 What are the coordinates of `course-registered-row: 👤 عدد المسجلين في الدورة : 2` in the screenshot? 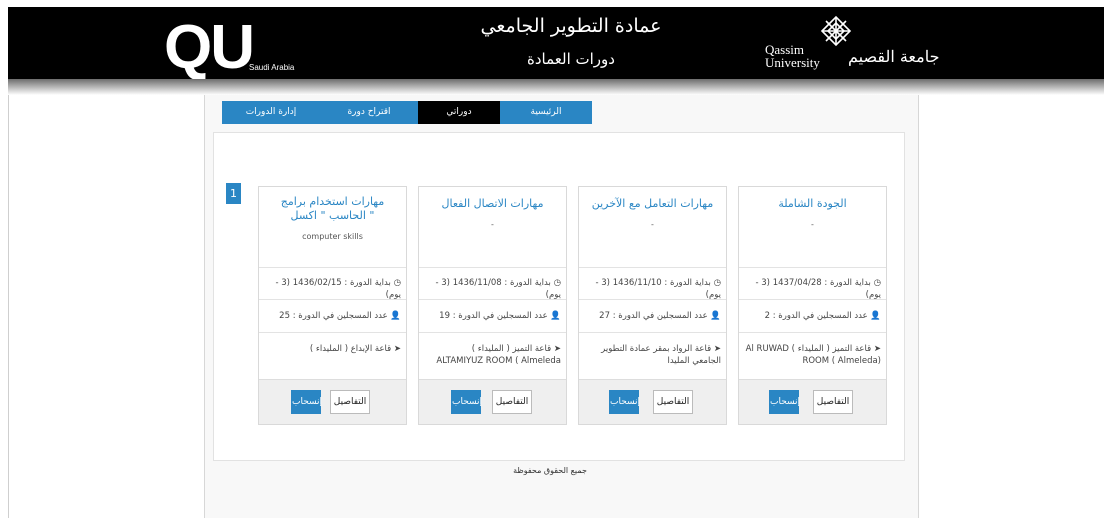 It's located at (812, 316).